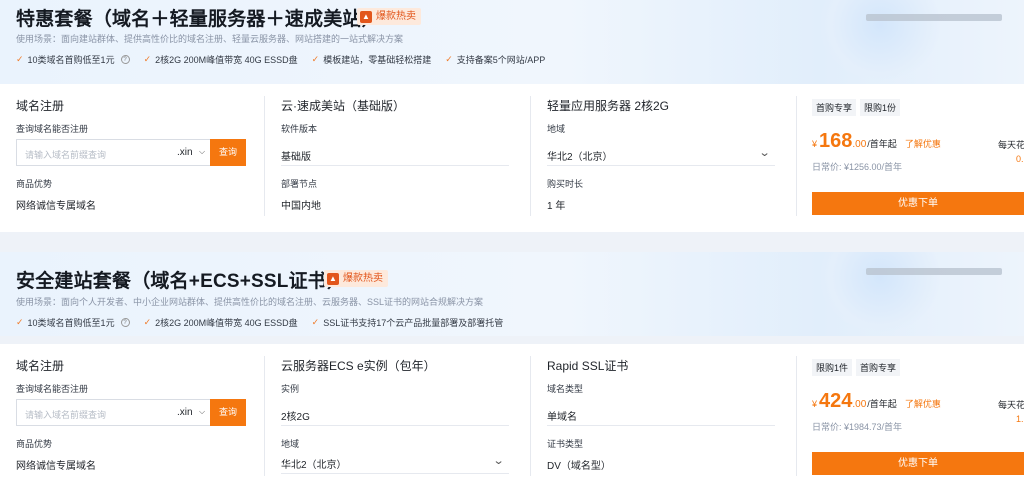 The width and height of the screenshot is (1024, 492). What do you see at coordinates (358, 366) in the screenshot?
I see `ecs-heading: 云服务器ECS e实例（包年）` at bounding box center [358, 366].